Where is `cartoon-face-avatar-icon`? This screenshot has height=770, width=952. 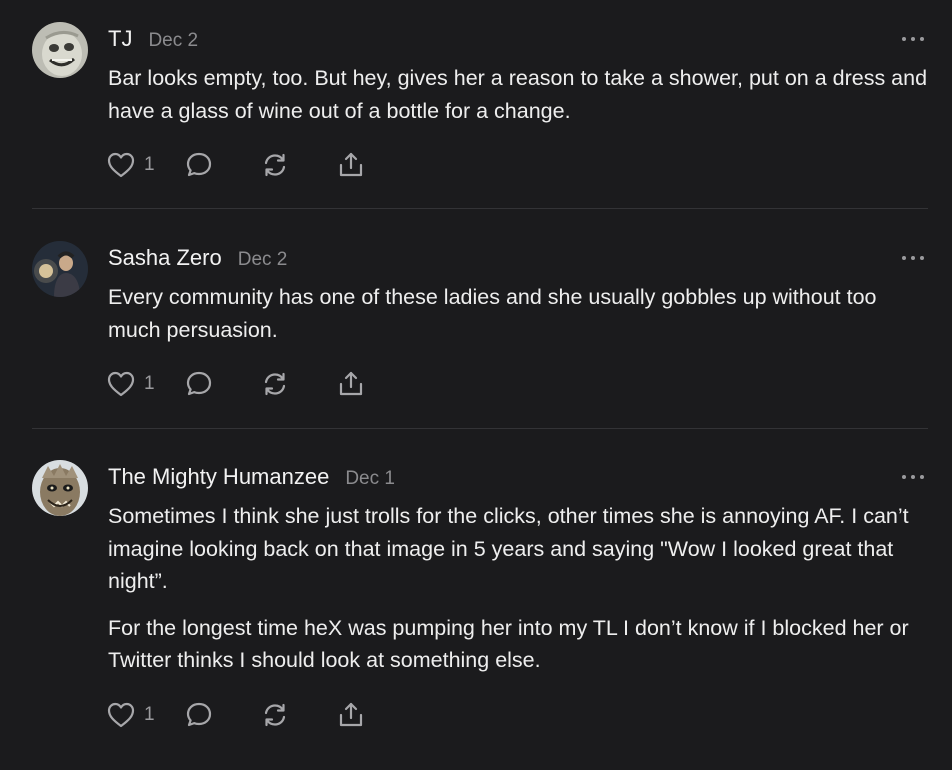
cartoon-face-avatar-icon is located at coordinates (60, 50).